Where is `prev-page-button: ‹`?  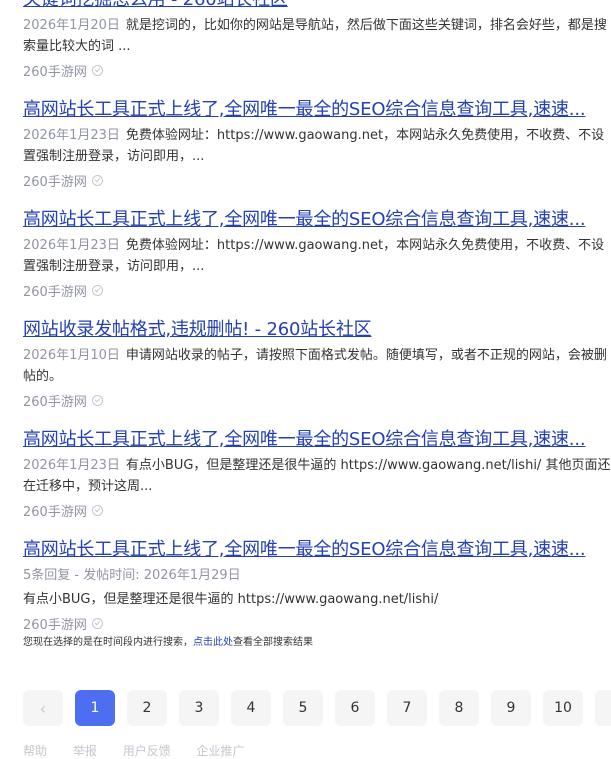
prev-page-button: ‹ is located at coordinates (43, 708).